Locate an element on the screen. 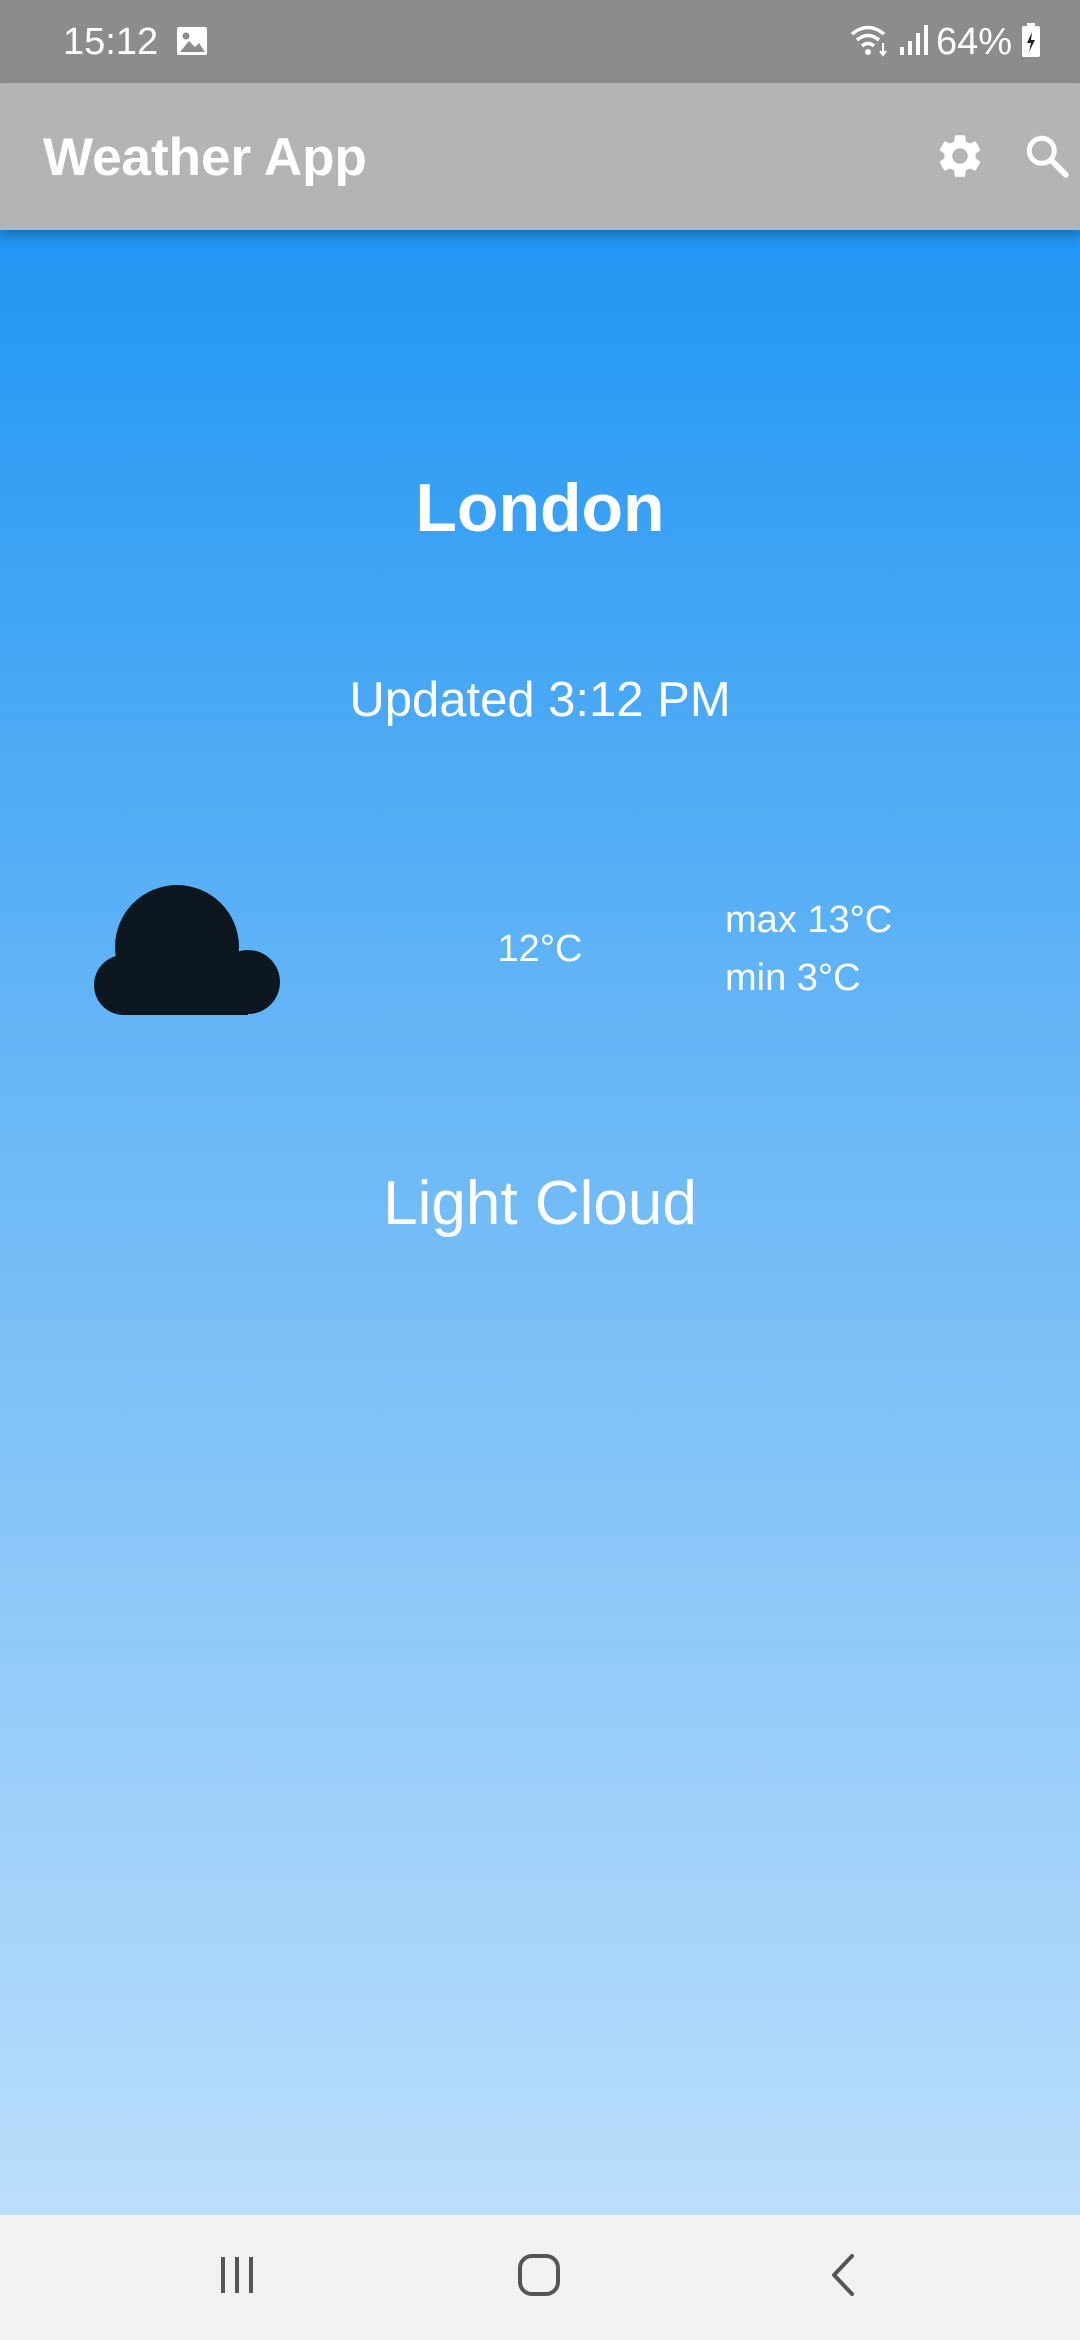  home-icon is located at coordinates (539, 2277).